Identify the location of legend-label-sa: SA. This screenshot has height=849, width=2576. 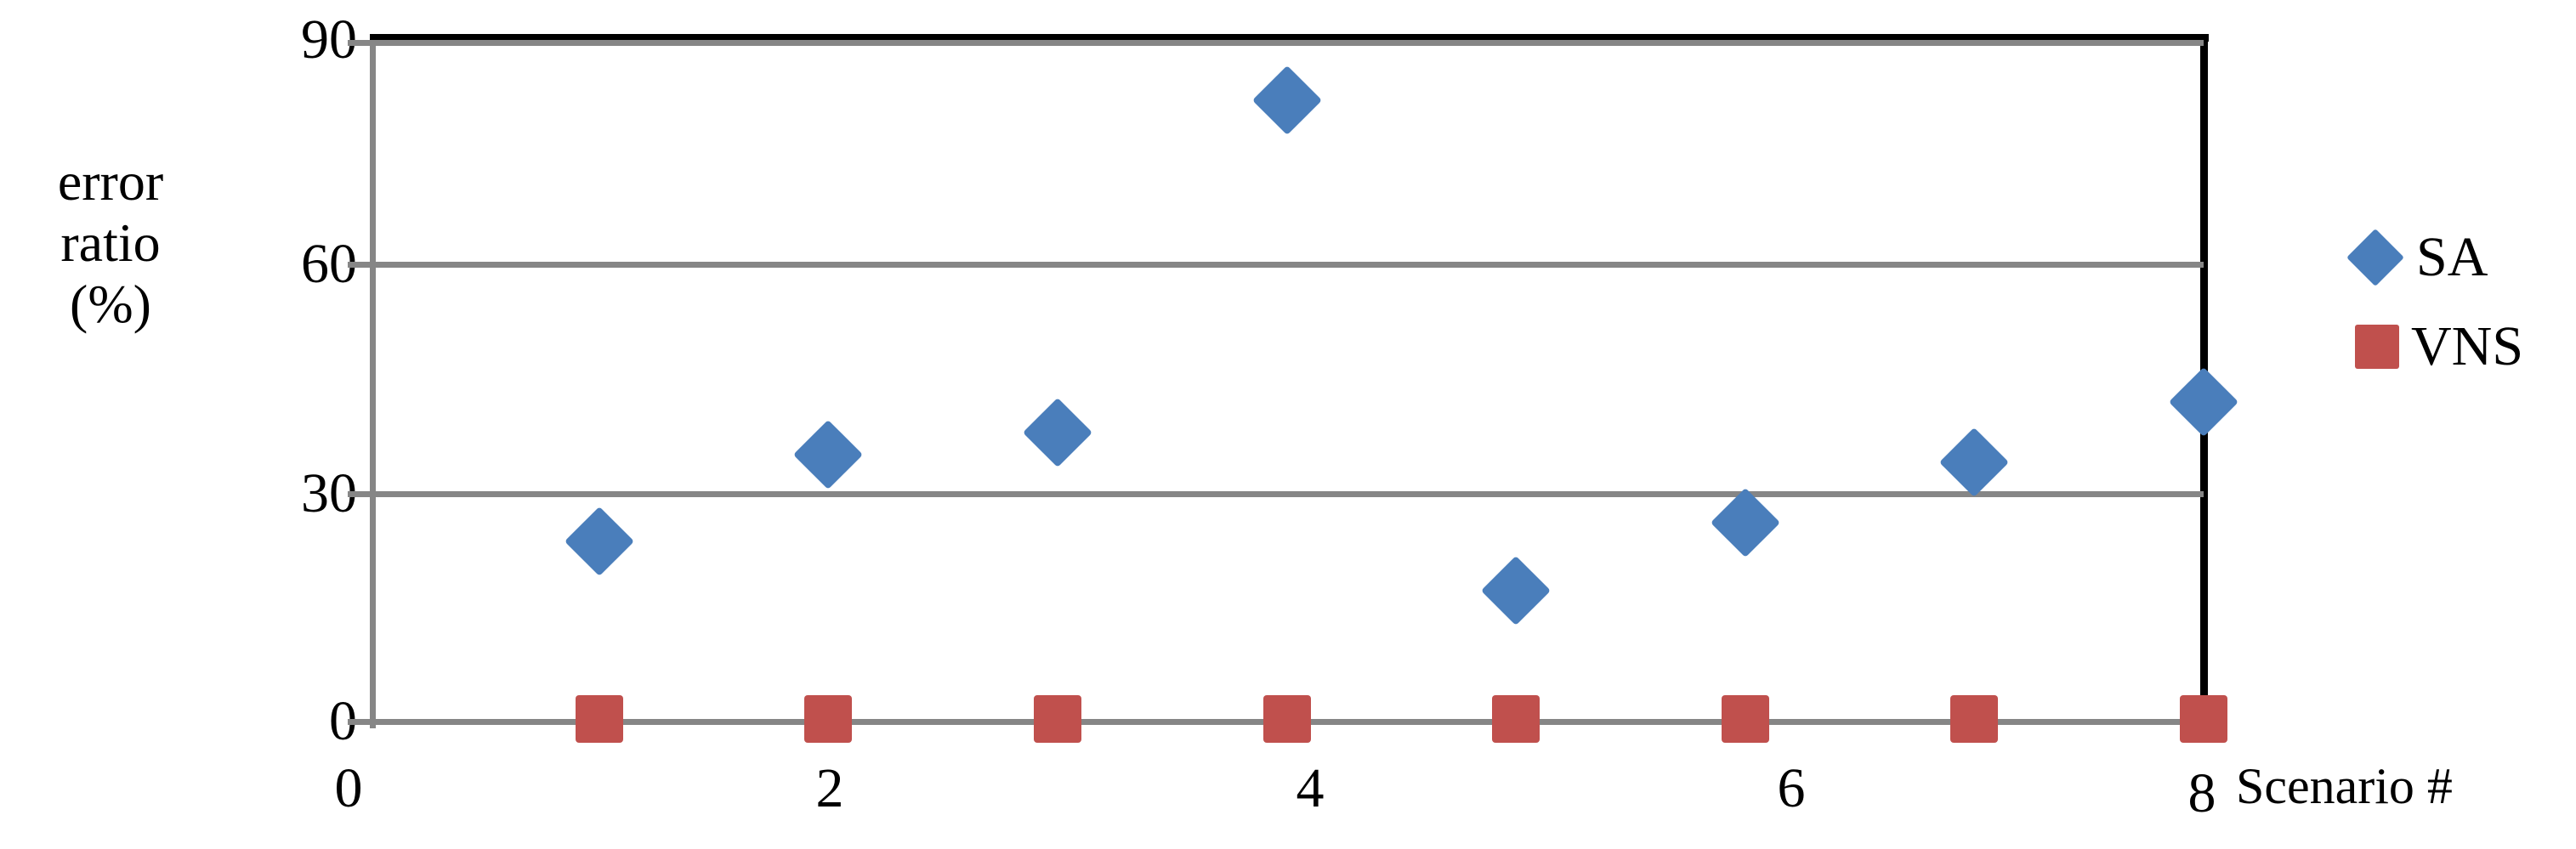
(2452, 256).